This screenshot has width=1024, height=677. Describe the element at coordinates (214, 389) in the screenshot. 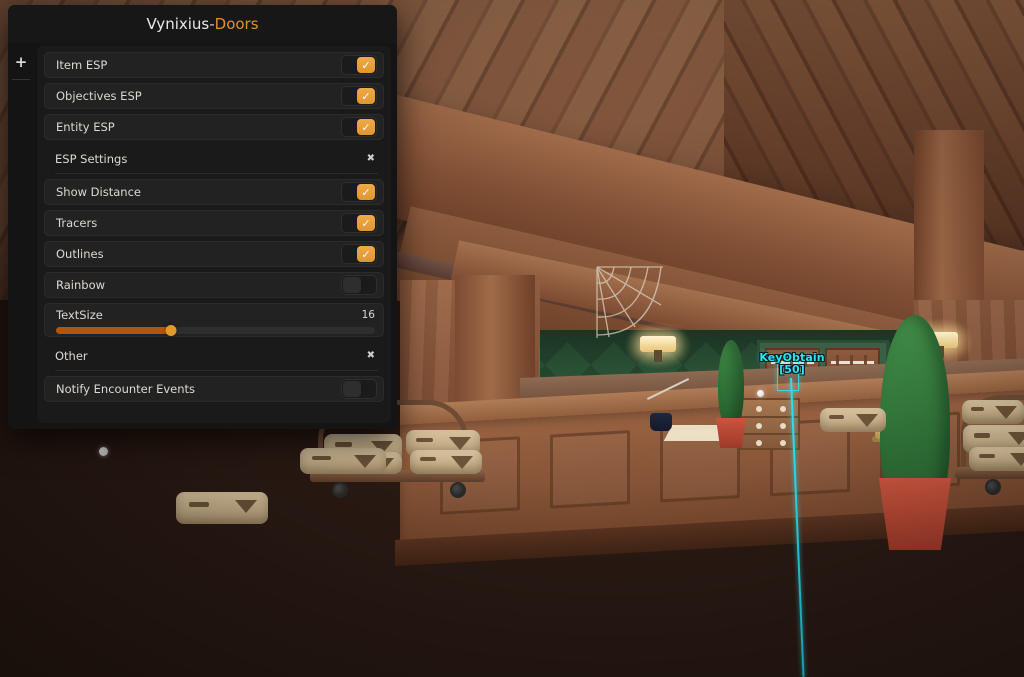

I see `toggle-row-notify-encounter-events: Notify Encounter Events ✓` at that location.